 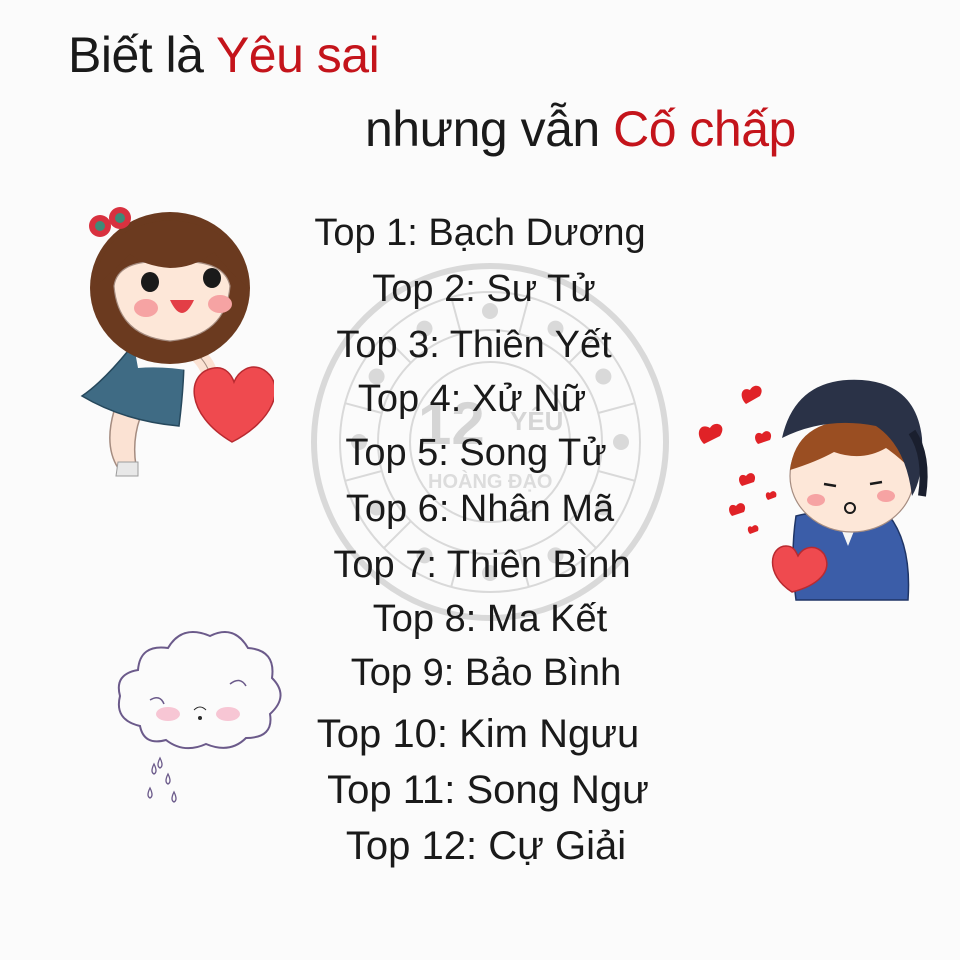 I want to click on ranking-item: Top 8: Ma Kết, so click(x=490, y=619).